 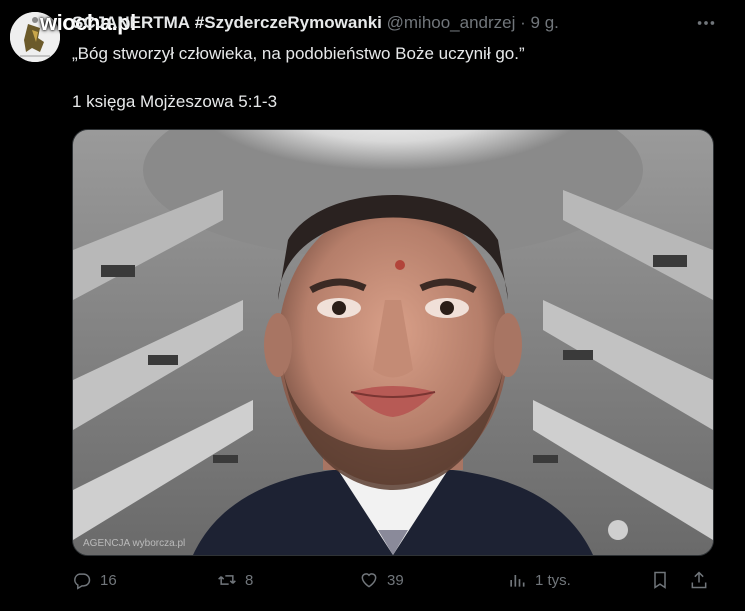 I want to click on views-count: 1 tys., so click(x=553, y=580).